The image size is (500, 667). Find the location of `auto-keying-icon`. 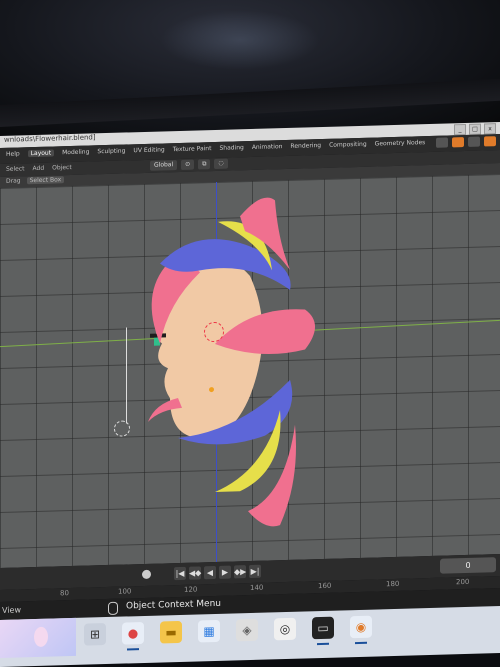

auto-keying-icon is located at coordinates (146, 574).